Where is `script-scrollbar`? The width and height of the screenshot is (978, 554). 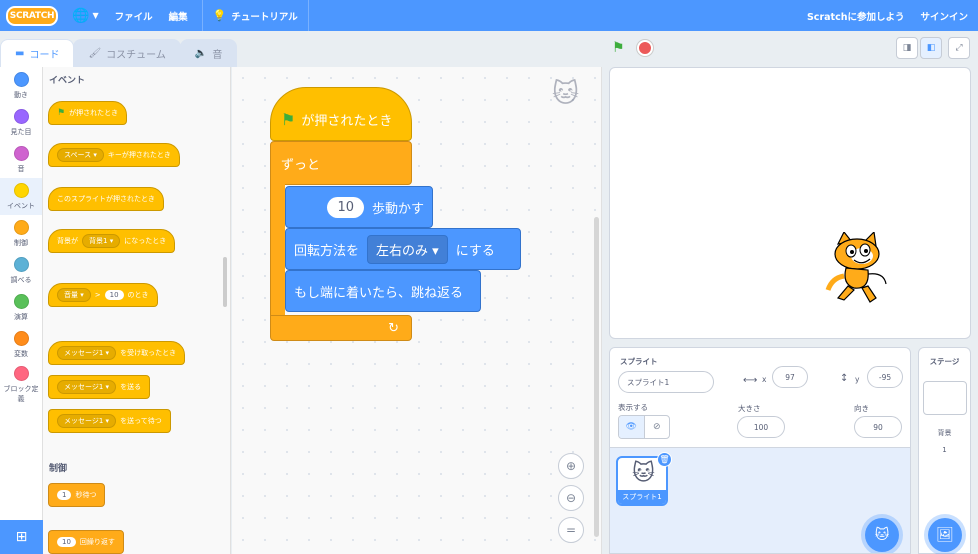
script-scrollbar is located at coordinates (596, 377).